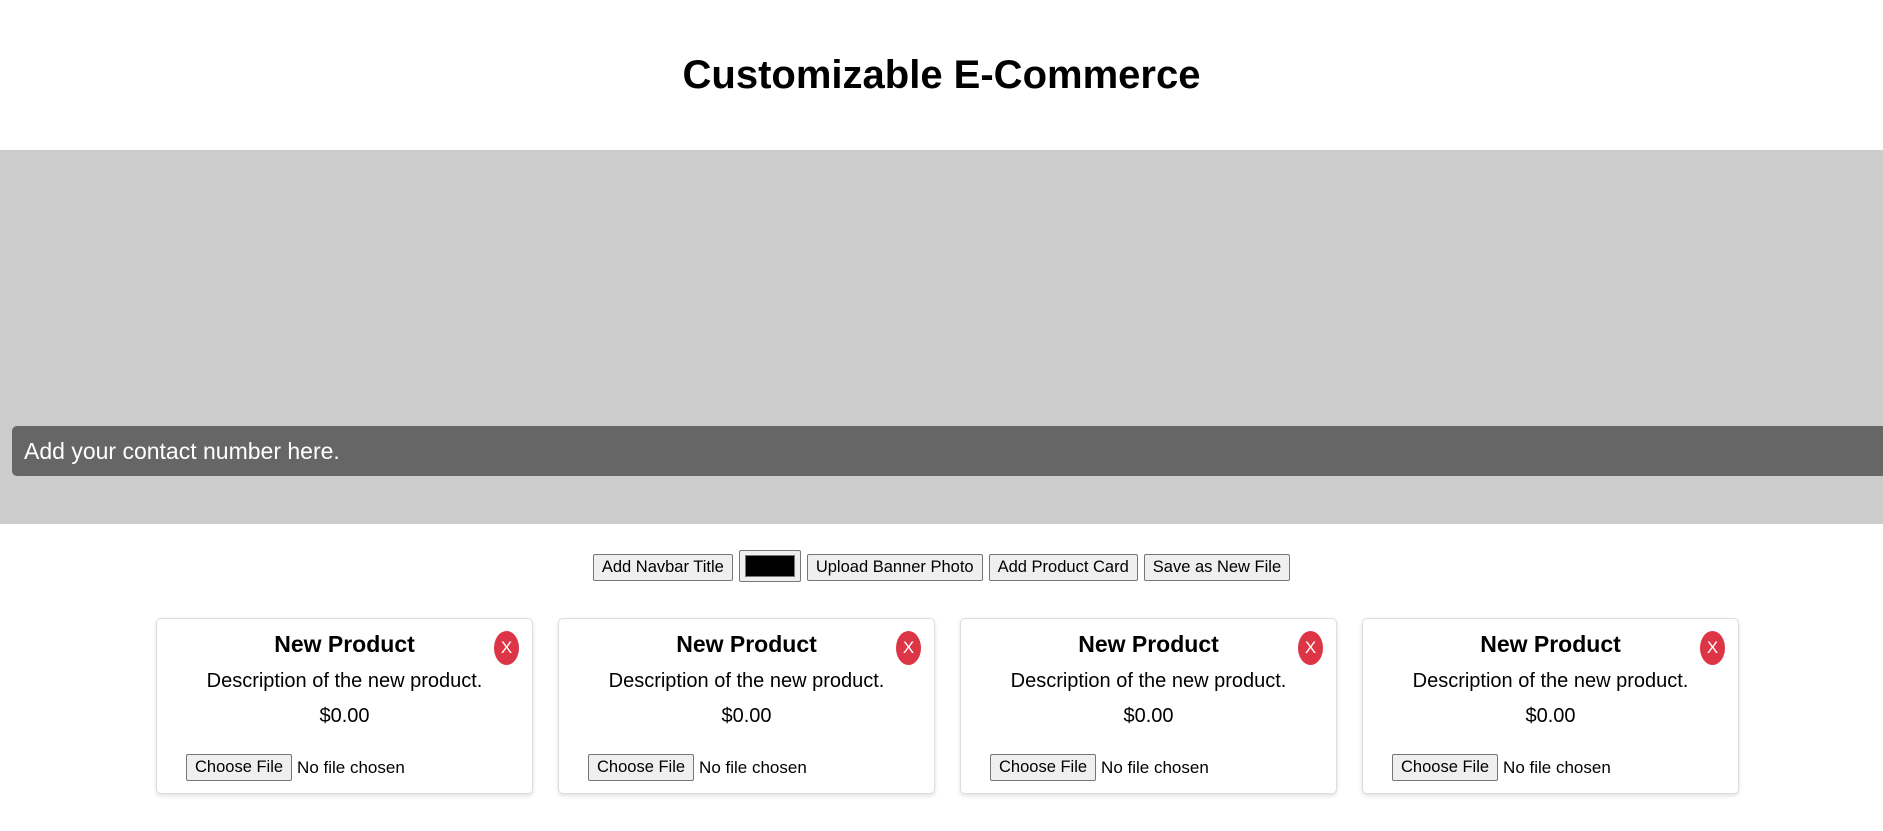  What do you see at coordinates (1063, 567) in the screenshot?
I see `add-product-card-button: Add Product Card` at bounding box center [1063, 567].